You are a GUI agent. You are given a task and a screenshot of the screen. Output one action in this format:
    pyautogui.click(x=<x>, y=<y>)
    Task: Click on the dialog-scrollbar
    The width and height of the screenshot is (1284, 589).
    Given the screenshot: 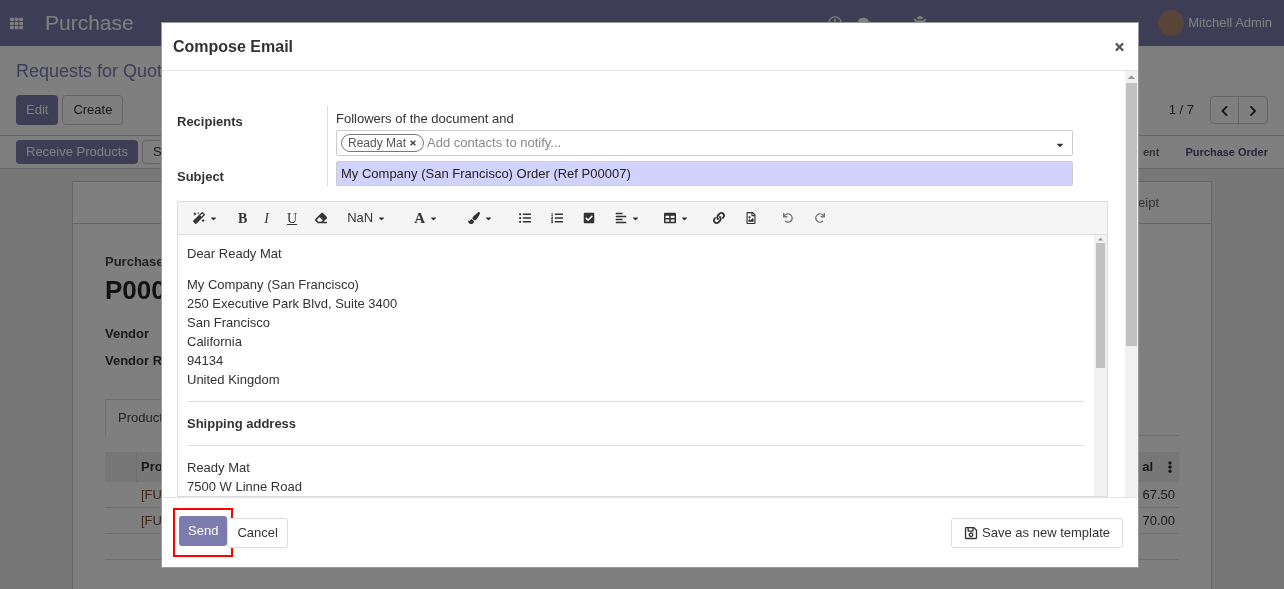 What is the action you would take?
    pyautogui.click(x=1131, y=284)
    